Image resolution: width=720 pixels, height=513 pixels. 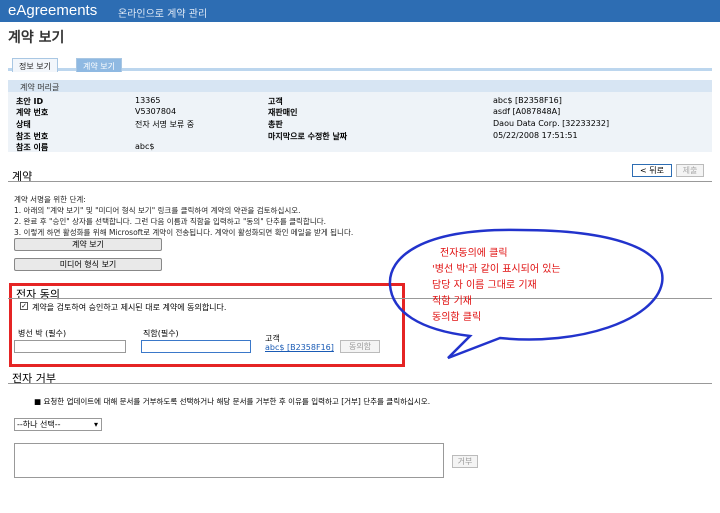 I want to click on view-contract-button: 계약 보기, so click(x=88, y=244).